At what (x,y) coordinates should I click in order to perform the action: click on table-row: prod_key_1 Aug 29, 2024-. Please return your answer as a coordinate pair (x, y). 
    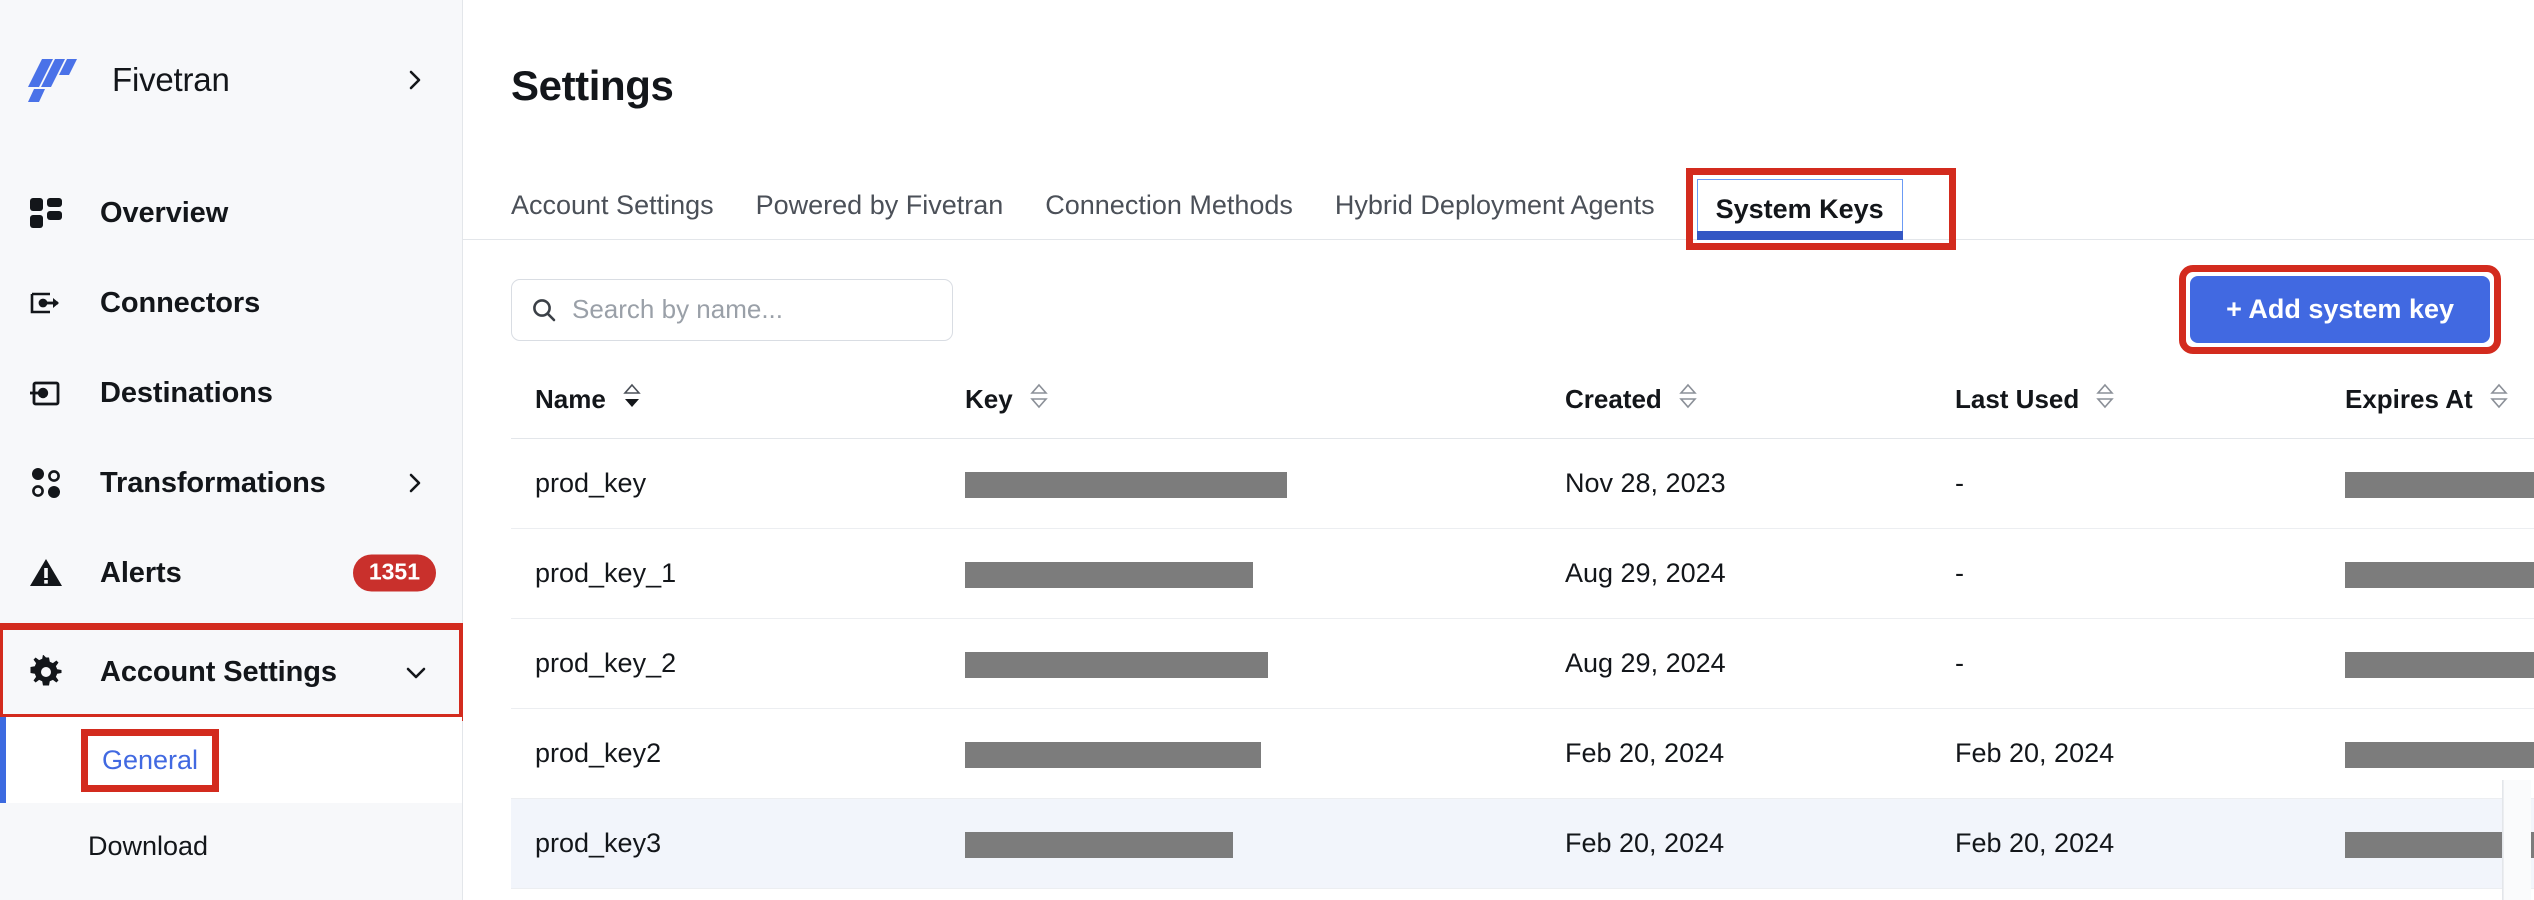
    Looking at the image, I should click on (1522, 573).